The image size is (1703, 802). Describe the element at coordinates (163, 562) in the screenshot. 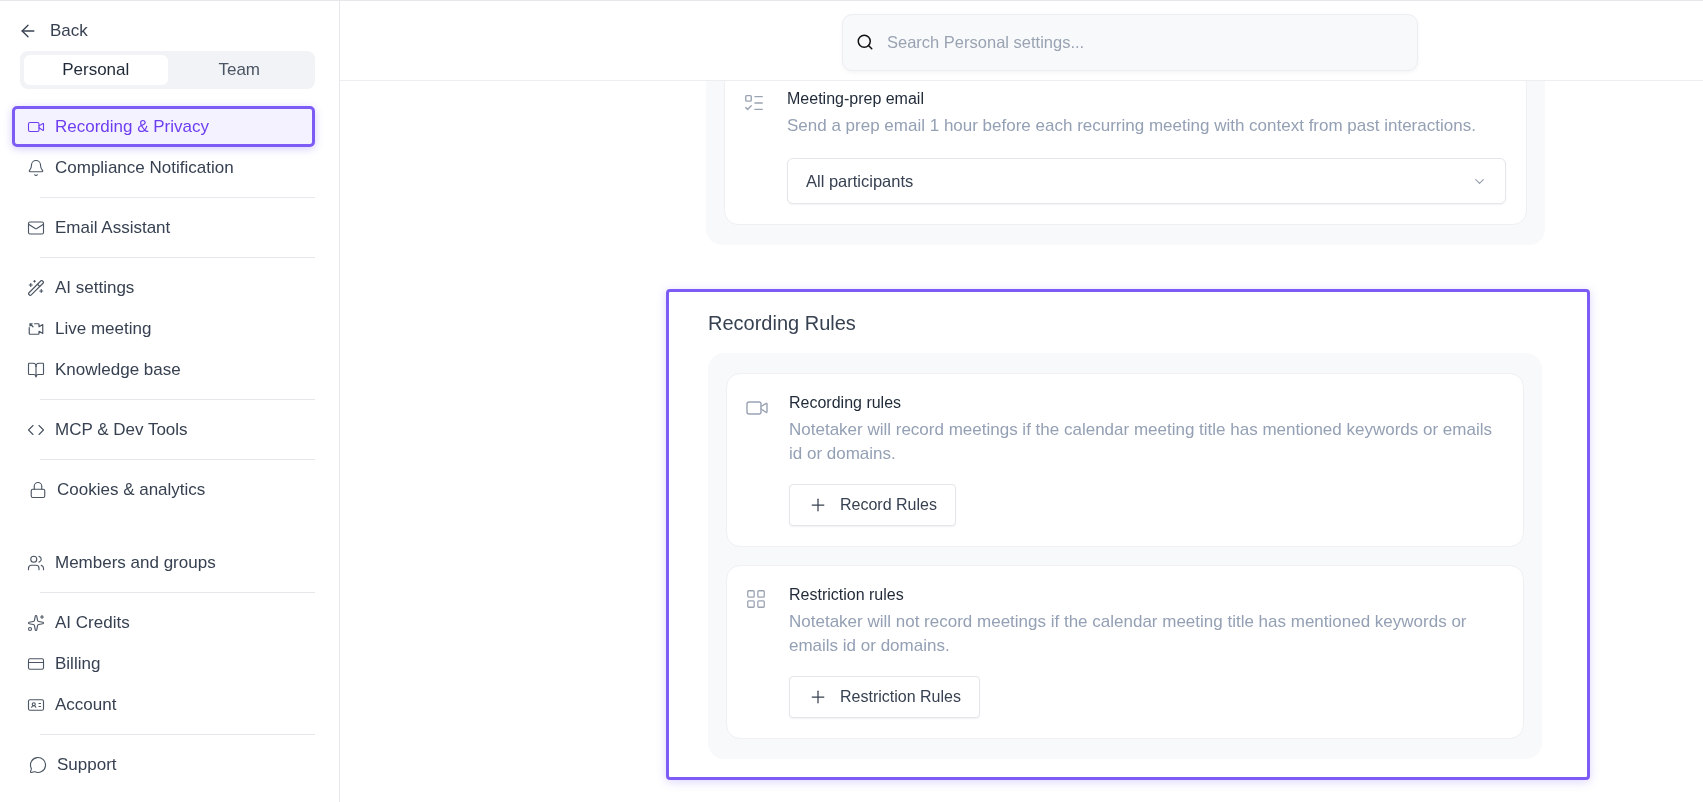

I see `sidebar-item: Members and groups` at that location.